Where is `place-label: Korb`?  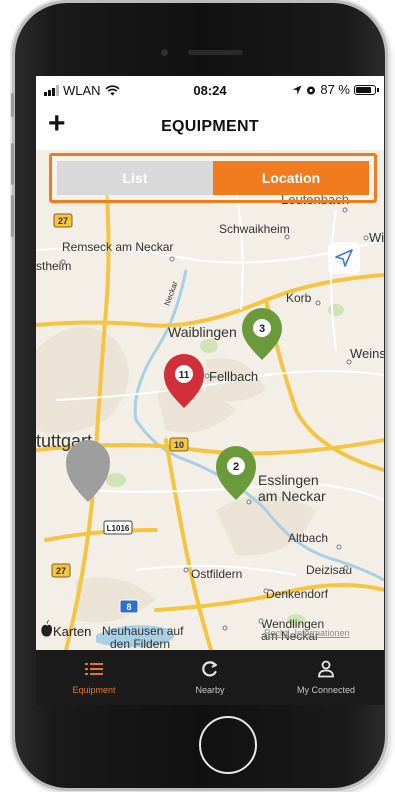 place-label: Korb is located at coordinates (299, 298).